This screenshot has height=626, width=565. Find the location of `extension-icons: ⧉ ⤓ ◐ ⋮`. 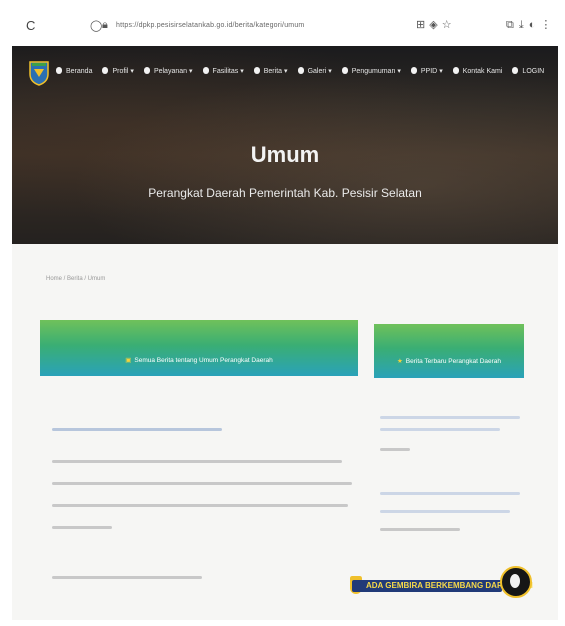

extension-icons: ⧉ ⤓ ◐ ⋮ is located at coordinates (531, 25).